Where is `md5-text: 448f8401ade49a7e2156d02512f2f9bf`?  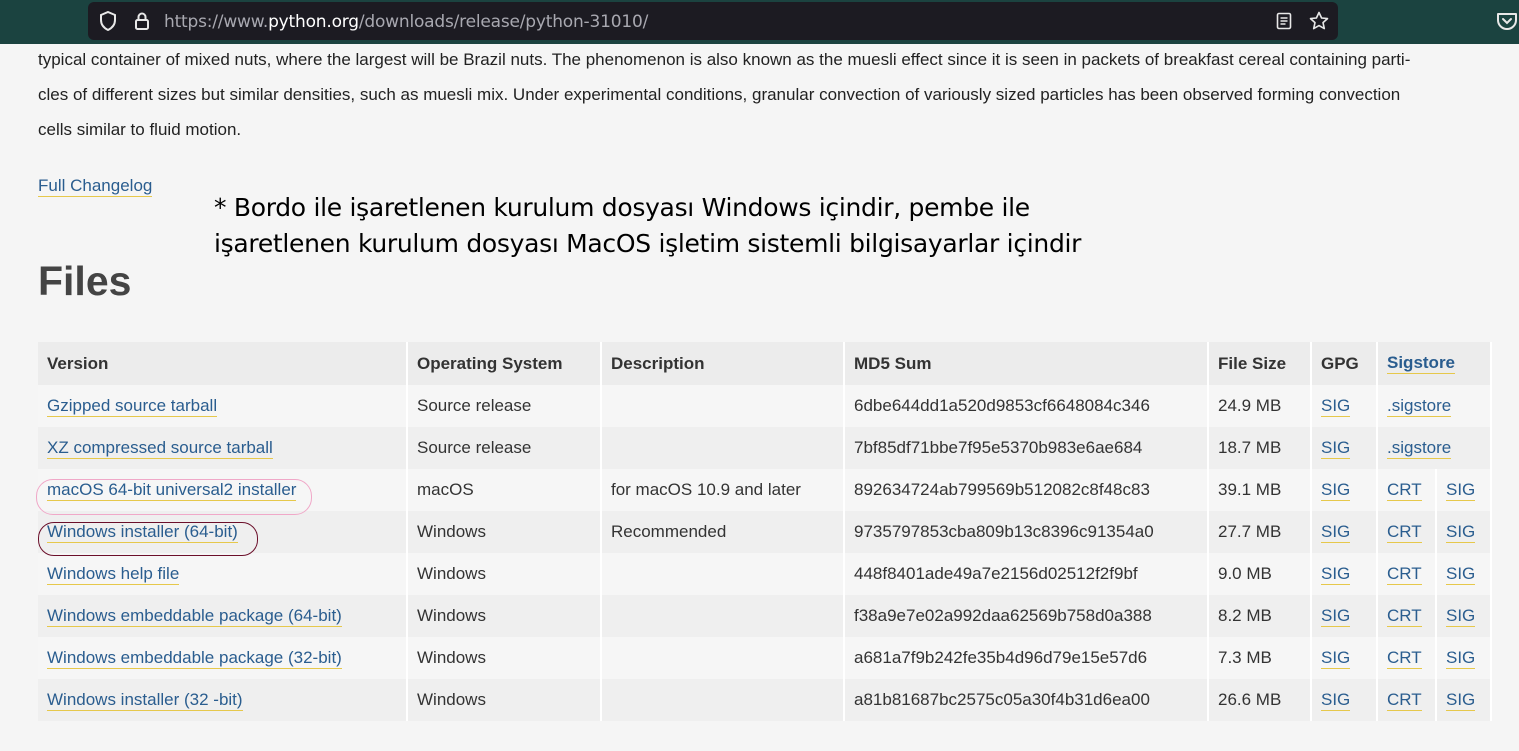
md5-text: 448f8401ade49a7e2156d02512f2f9bf is located at coordinates (996, 573).